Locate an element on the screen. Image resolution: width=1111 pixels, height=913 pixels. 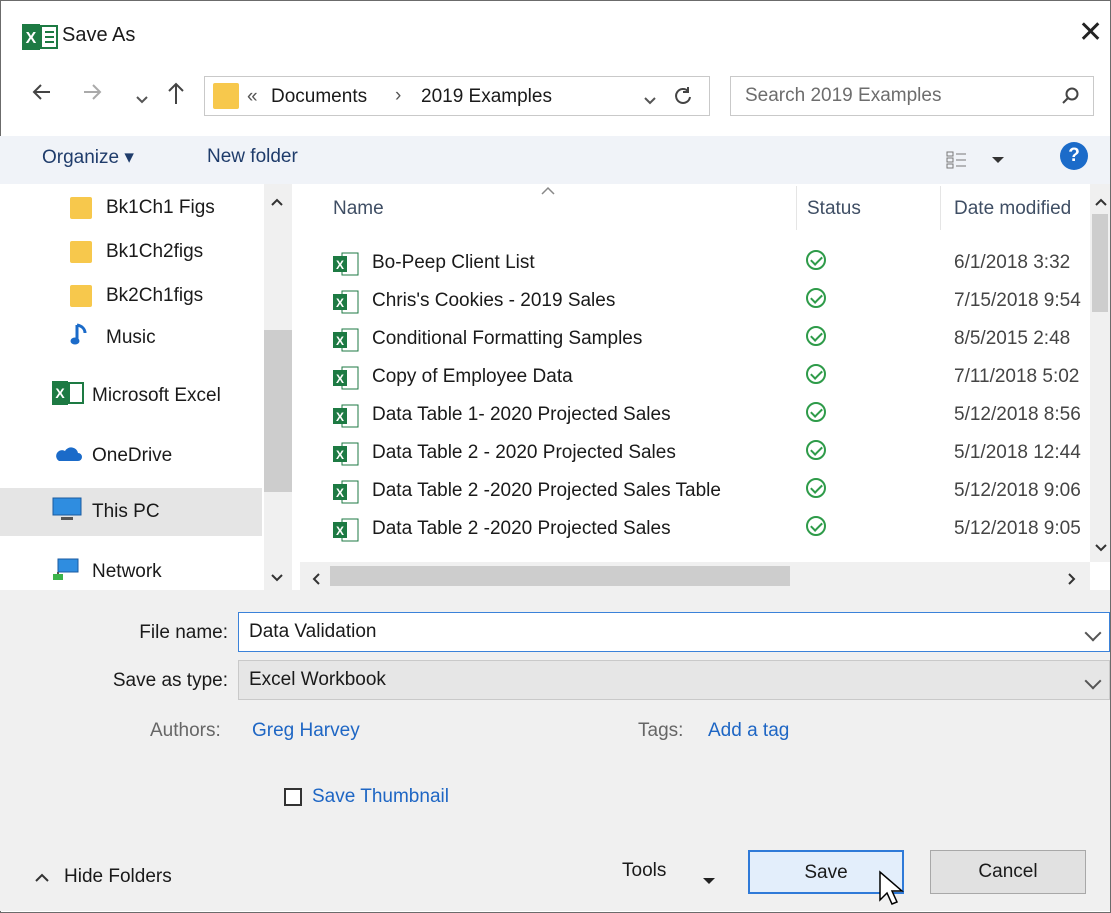
arrow-up-icon is located at coordinates (176, 96).